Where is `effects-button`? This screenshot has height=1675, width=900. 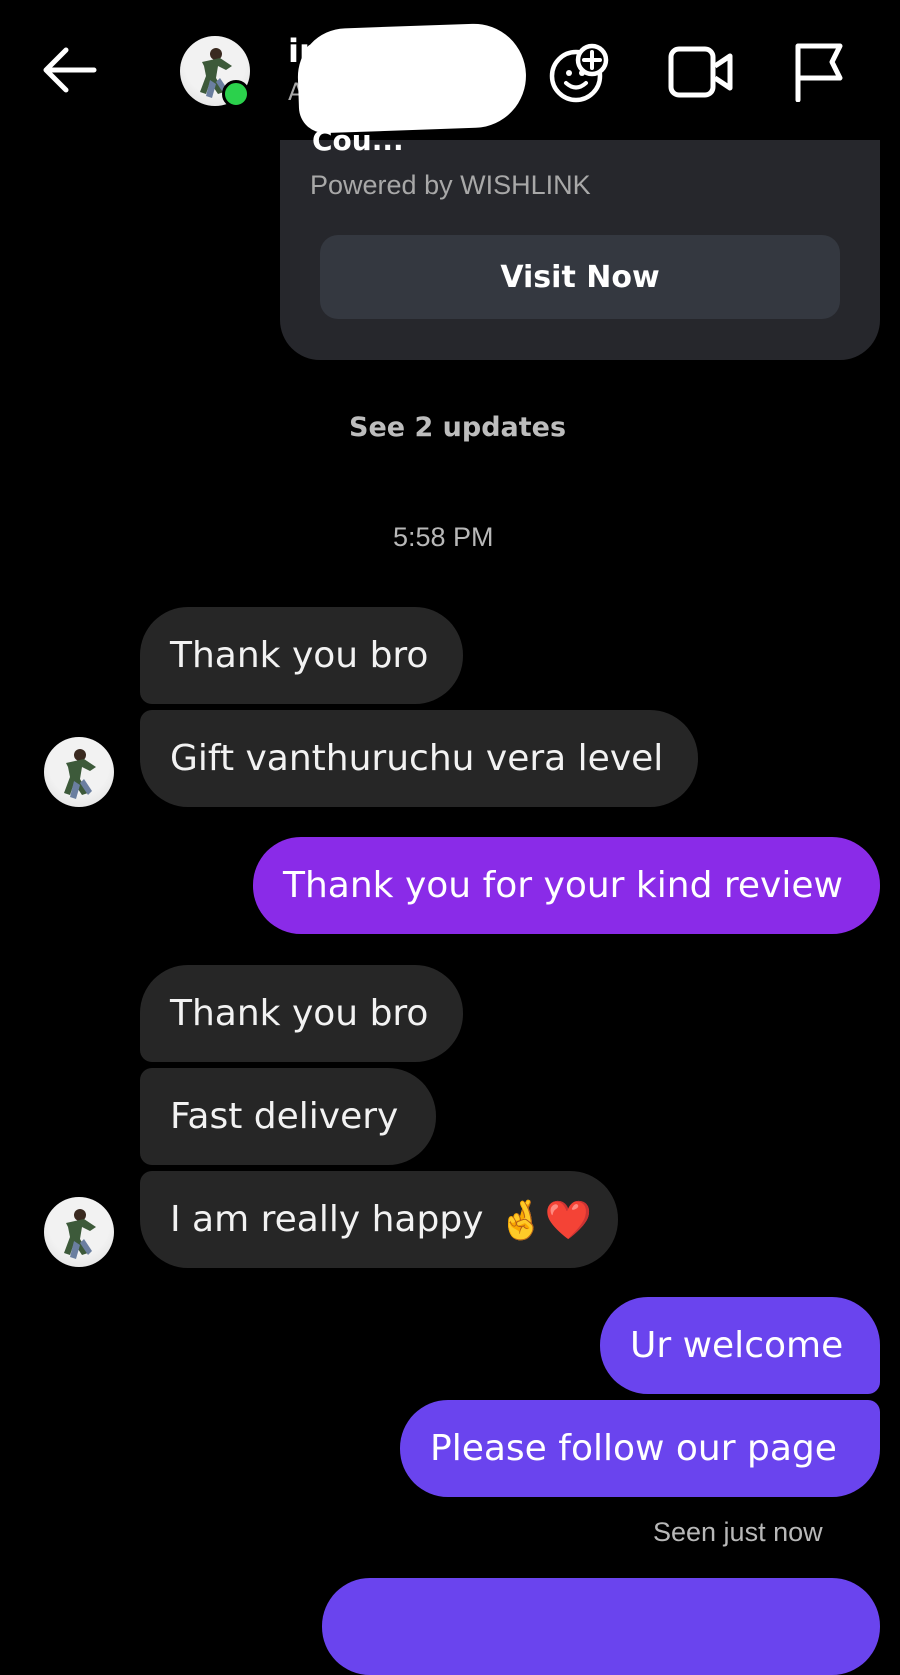
effects-button is located at coordinates (580, 72).